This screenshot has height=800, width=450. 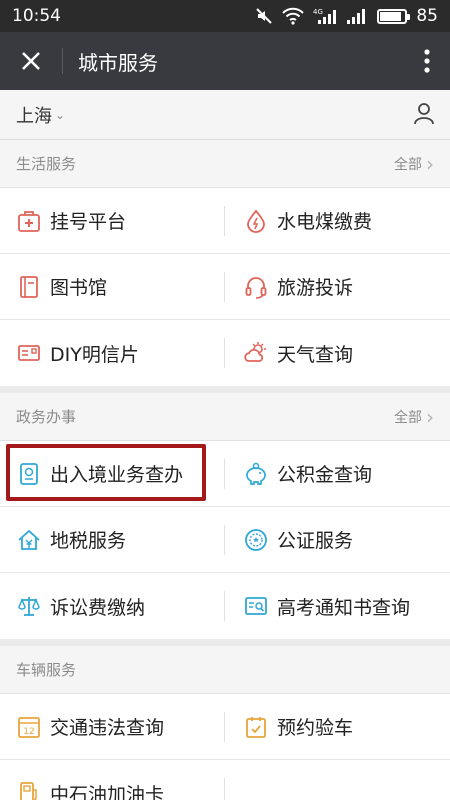 I want to click on scale-icon, so click(x=29, y=606).